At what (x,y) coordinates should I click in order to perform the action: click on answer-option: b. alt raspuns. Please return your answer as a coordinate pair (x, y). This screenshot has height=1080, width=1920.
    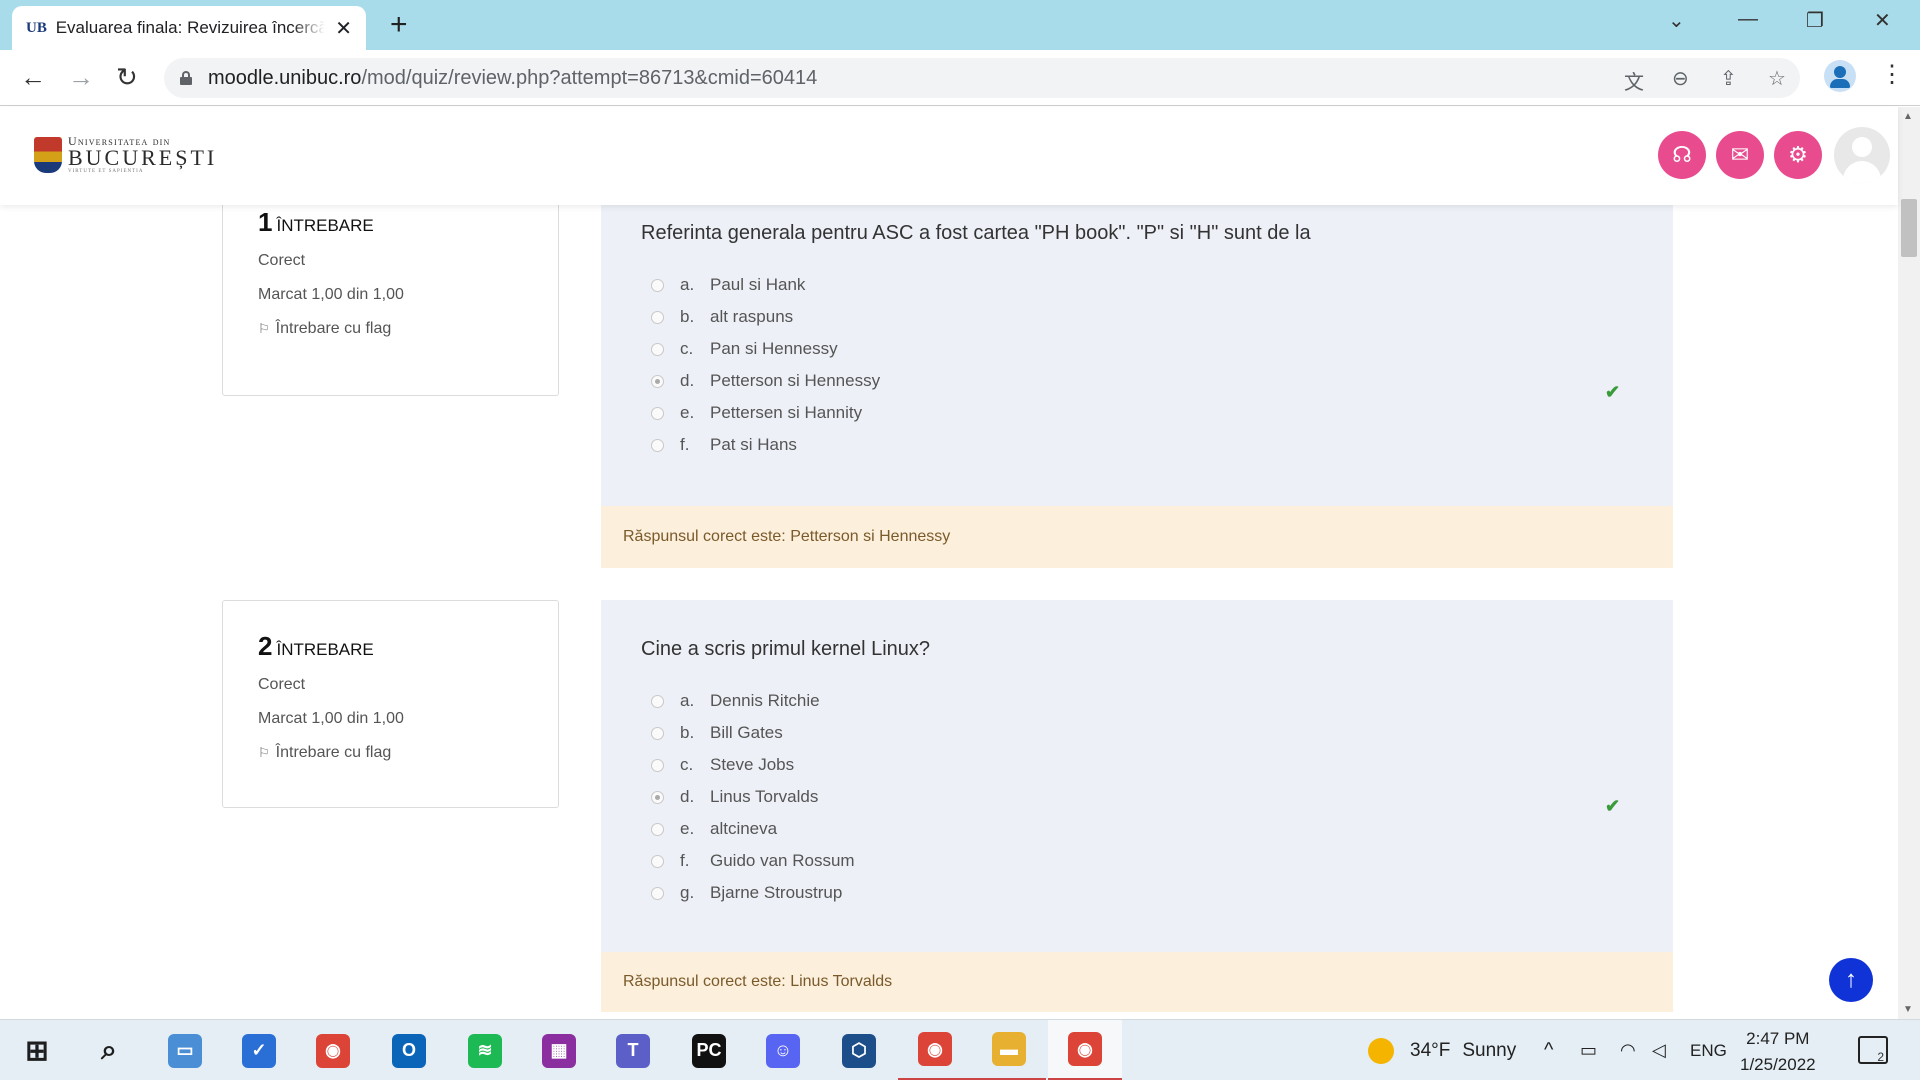
    Looking at the image, I should click on (1137, 317).